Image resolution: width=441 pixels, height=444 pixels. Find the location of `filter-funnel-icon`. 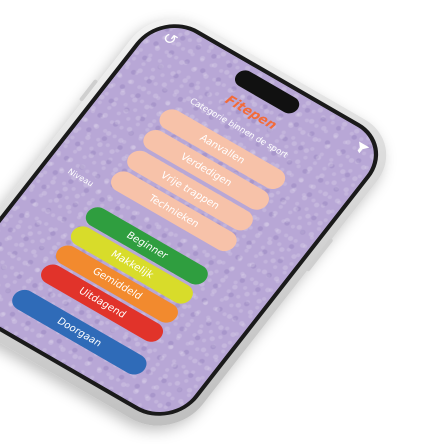

filter-funnel-icon is located at coordinates (360, 149).